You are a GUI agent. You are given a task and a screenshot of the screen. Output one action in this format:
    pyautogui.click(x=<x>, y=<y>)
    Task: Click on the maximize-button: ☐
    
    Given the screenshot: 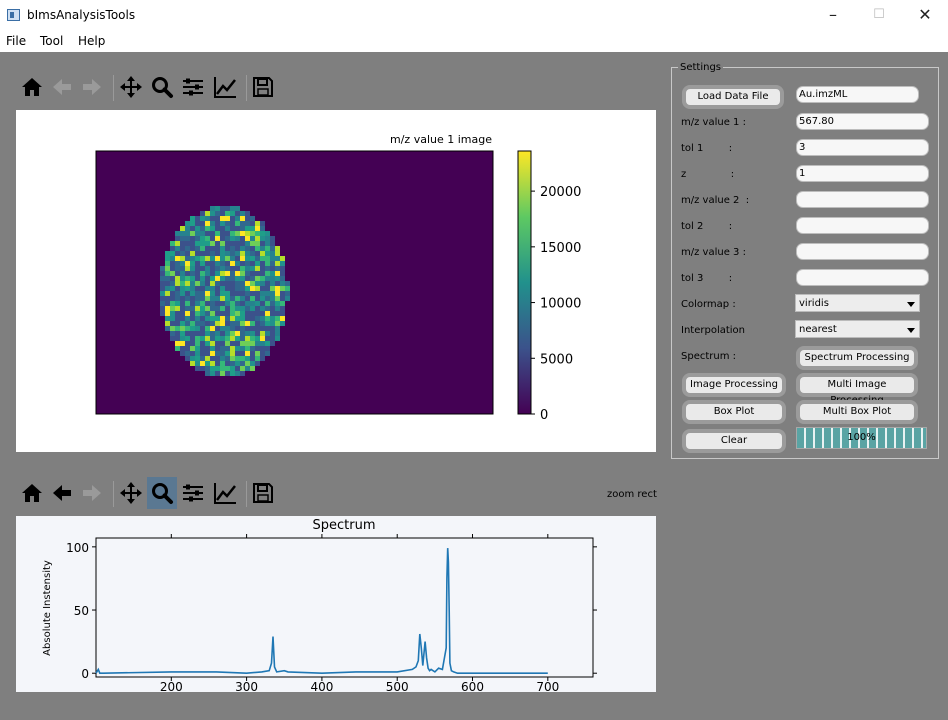 What is the action you would take?
    pyautogui.click(x=879, y=15)
    